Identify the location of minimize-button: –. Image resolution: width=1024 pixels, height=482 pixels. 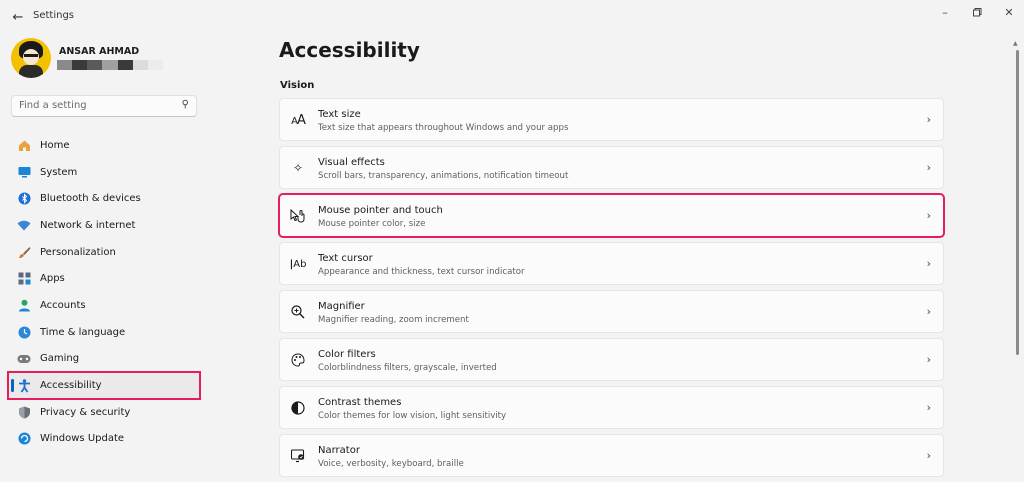
(945, 12).